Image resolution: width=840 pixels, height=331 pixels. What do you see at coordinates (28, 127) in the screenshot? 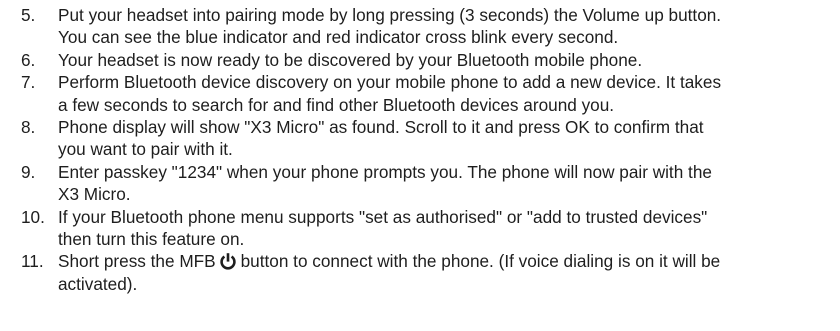
I see `step-number: 8.` at bounding box center [28, 127].